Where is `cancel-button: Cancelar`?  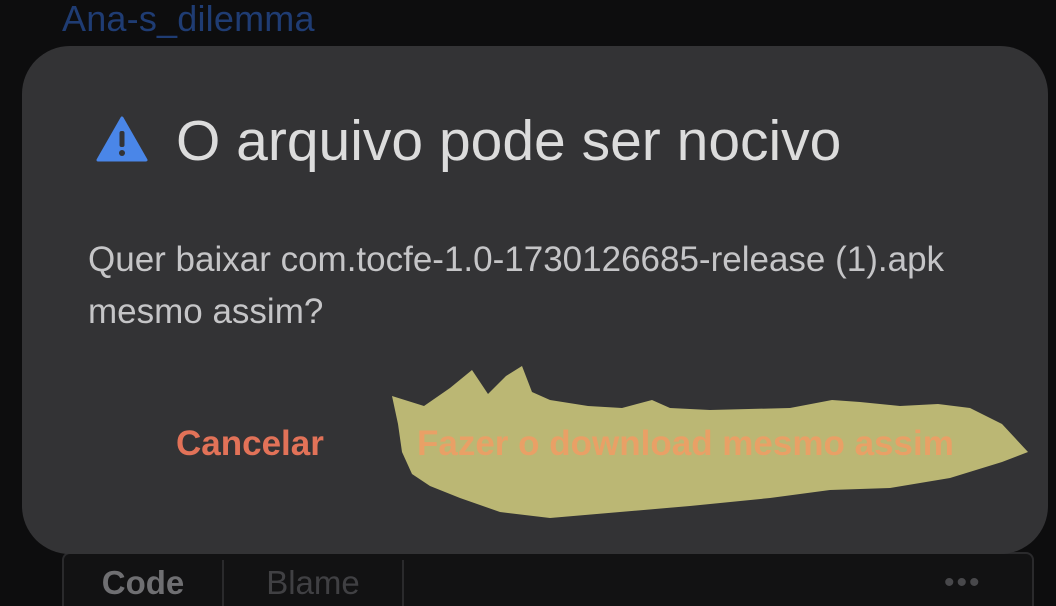 cancel-button: Cancelar is located at coordinates (250, 444).